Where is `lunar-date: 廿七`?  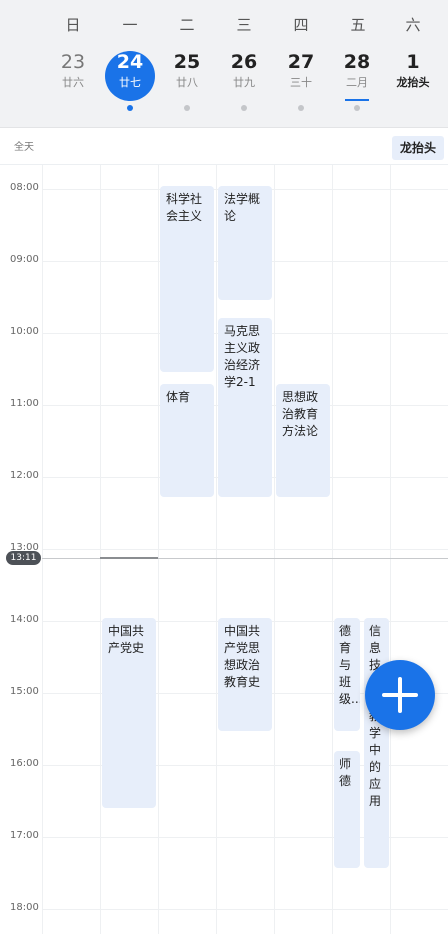
lunar-date: 廿七 is located at coordinates (130, 82).